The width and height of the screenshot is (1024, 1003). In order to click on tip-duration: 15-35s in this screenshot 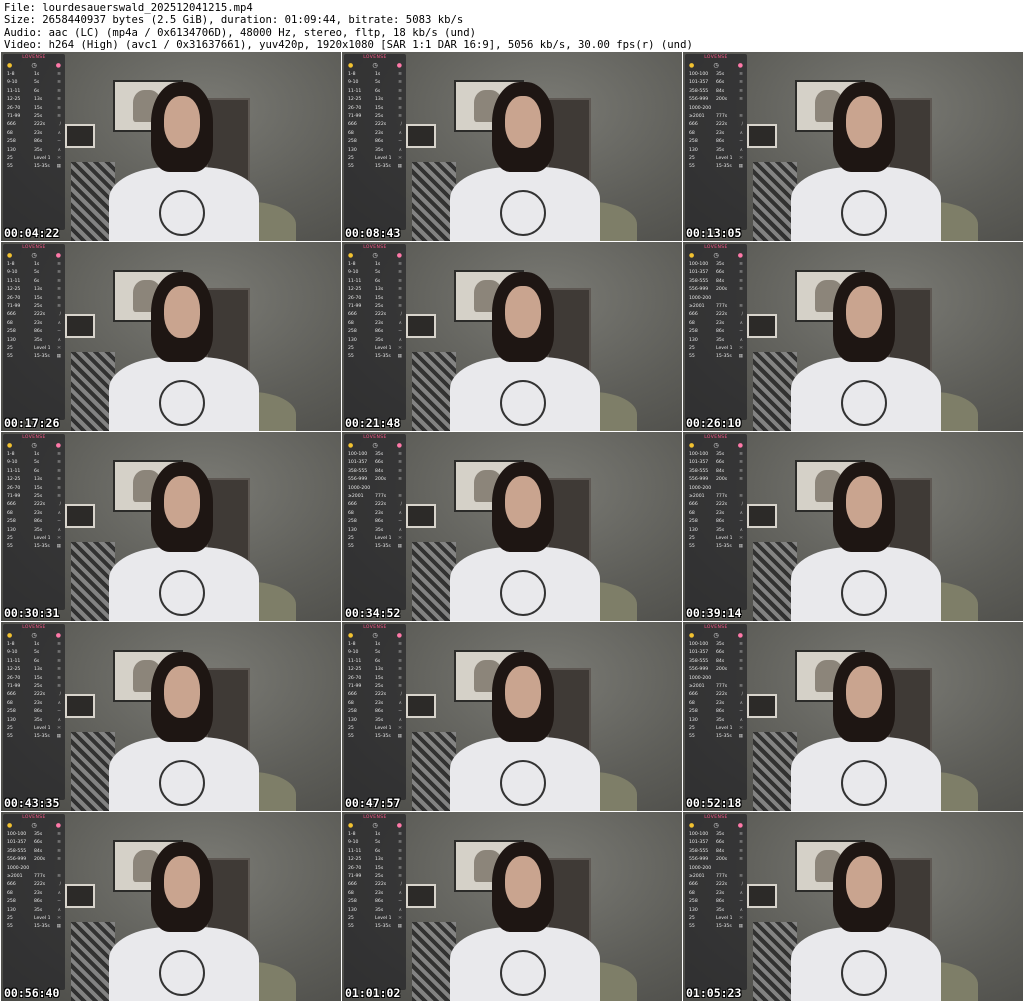, I will do `click(42, 547)`.